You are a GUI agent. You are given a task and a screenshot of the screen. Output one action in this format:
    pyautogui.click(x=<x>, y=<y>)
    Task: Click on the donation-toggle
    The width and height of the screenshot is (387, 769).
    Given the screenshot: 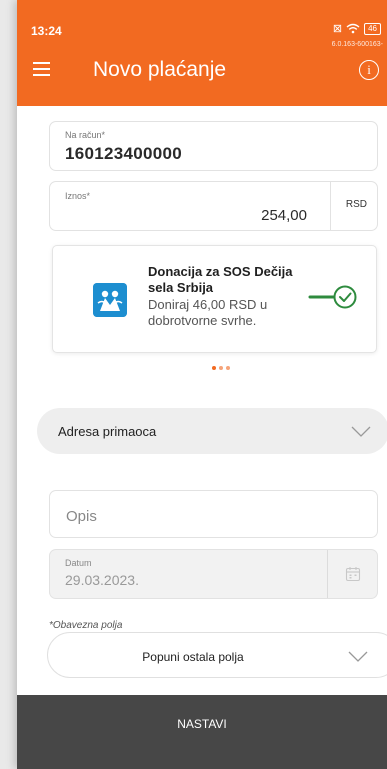 What is the action you would take?
    pyautogui.click(x=333, y=297)
    